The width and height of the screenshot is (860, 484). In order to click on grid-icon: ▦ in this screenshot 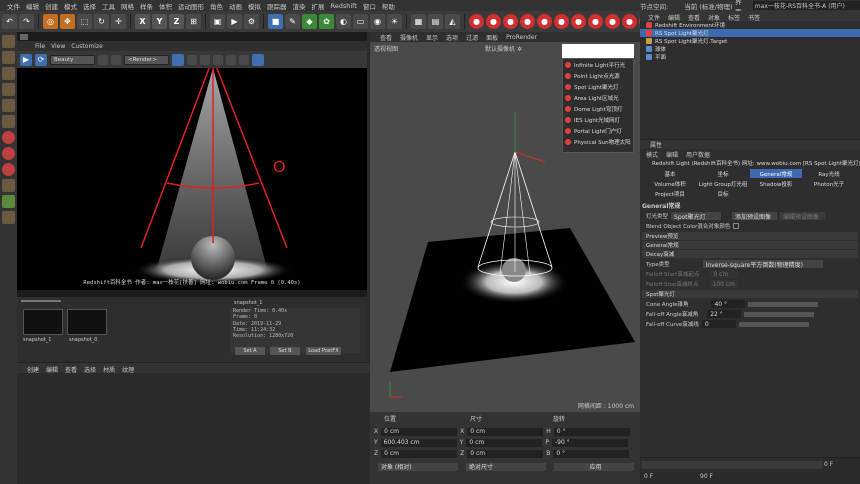, I will do `click(418, 21)`.